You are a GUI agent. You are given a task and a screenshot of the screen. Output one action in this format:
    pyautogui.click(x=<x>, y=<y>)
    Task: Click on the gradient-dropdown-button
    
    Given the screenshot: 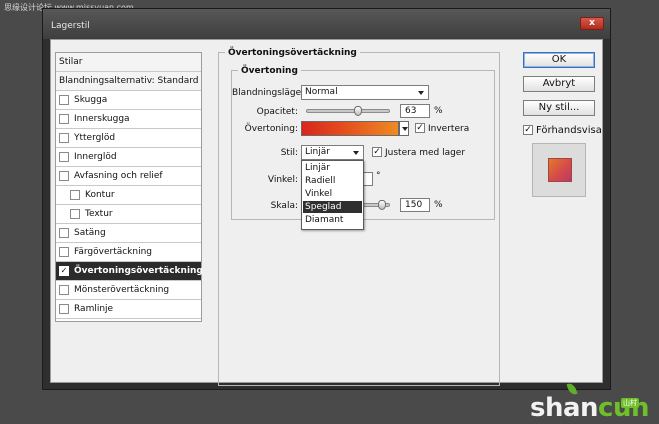 What is the action you would take?
    pyautogui.click(x=404, y=128)
    